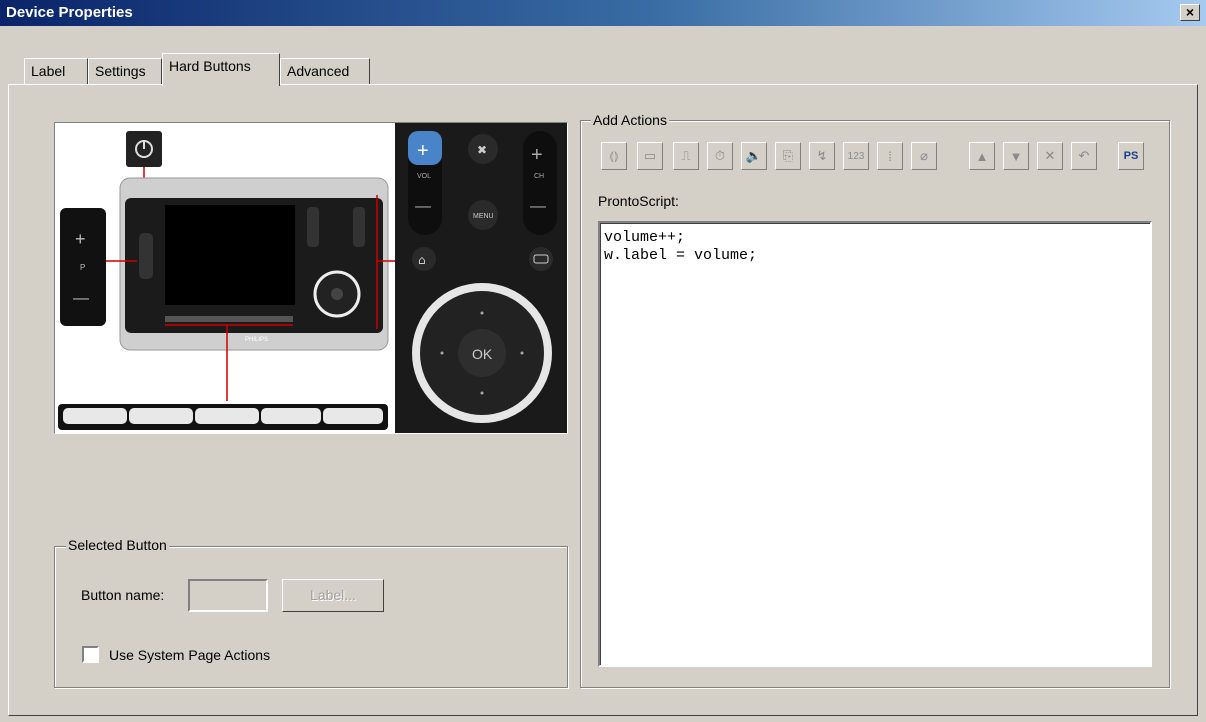  Describe the element at coordinates (325, 71) in the screenshot. I see `tab-advanced: Advanced` at that location.